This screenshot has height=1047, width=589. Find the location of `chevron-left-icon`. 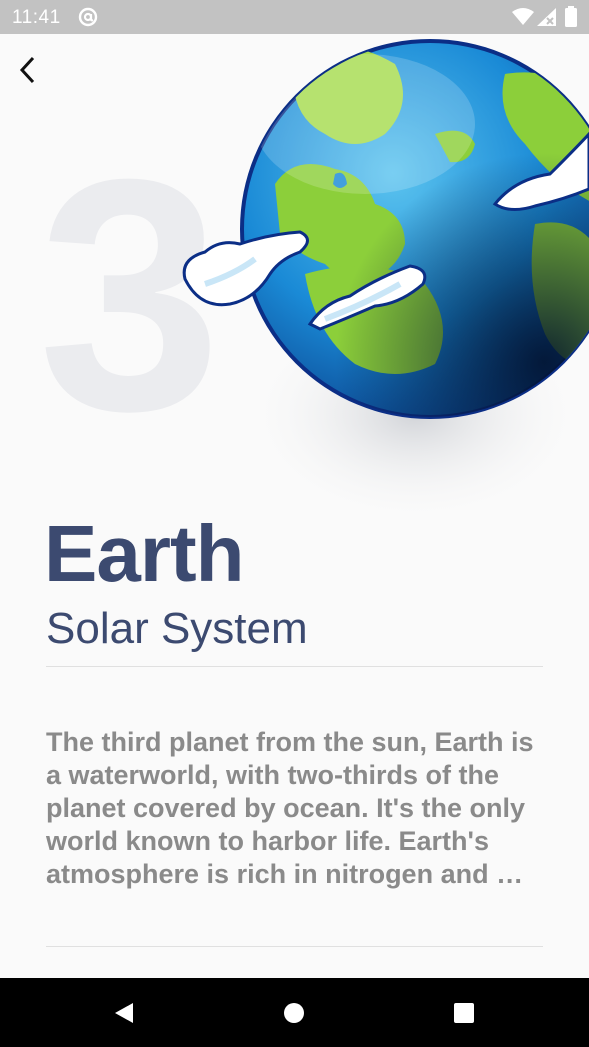

chevron-left-icon is located at coordinates (27, 70).